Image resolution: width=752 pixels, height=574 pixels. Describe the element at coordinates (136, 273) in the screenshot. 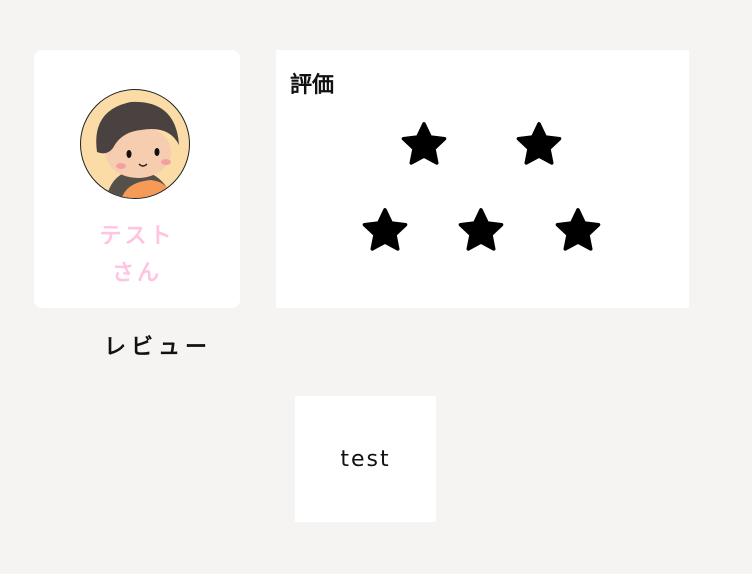

I see `user-name-line2: さん` at that location.